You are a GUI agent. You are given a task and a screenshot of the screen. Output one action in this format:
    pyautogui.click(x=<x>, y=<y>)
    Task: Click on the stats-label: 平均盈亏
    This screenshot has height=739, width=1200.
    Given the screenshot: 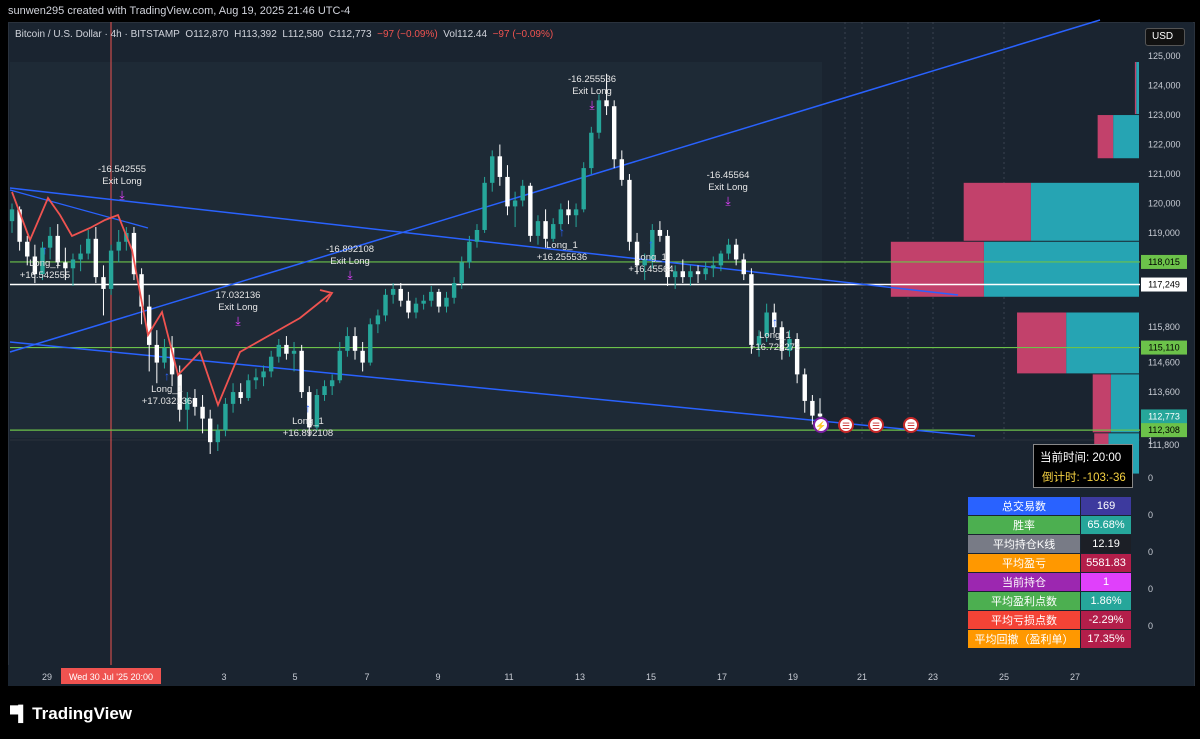 What is the action you would take?
    pyautogui.click(x=1024, y=563)
    